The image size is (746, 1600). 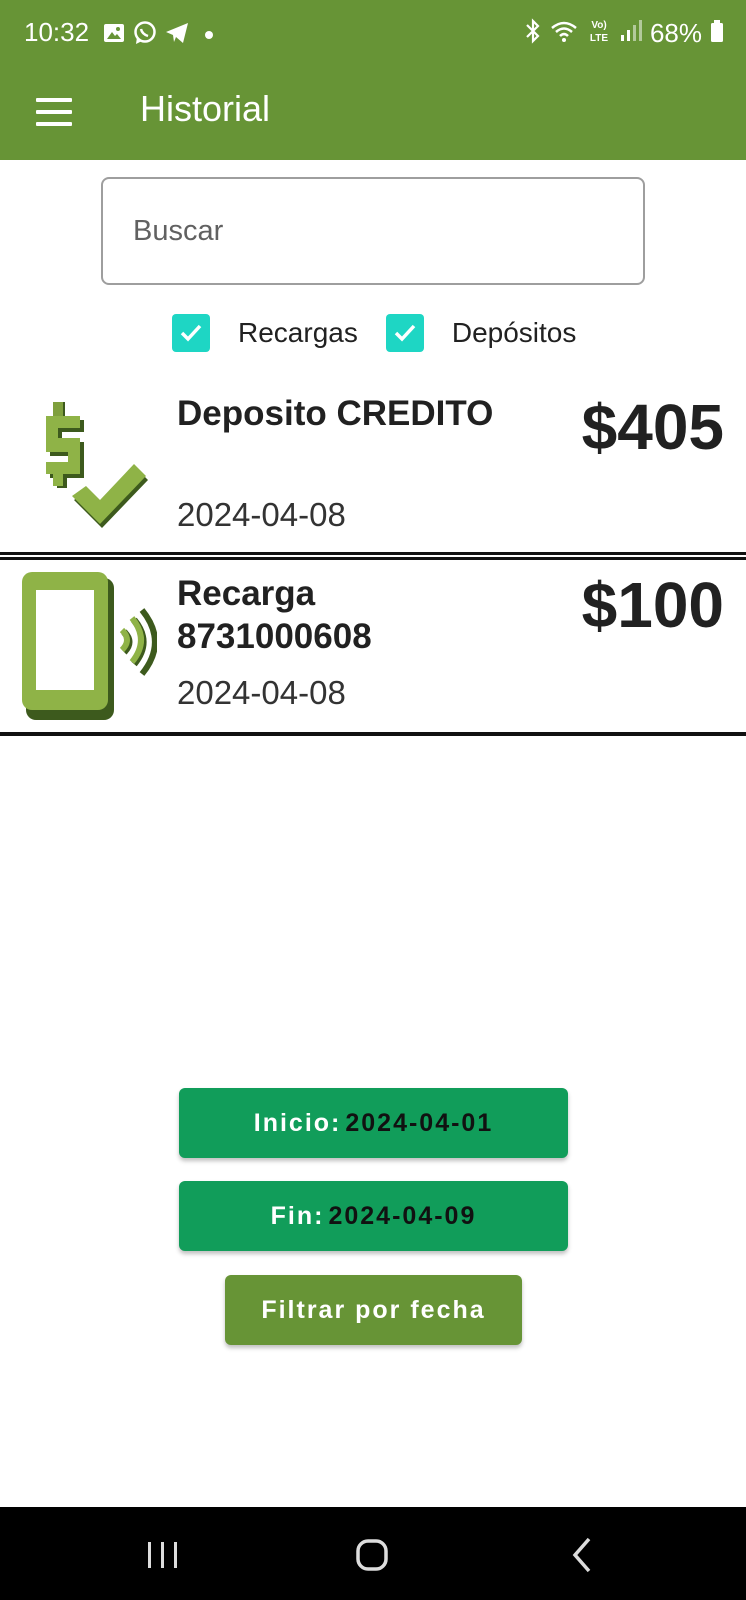 I want to click on recargas-checkbox, so click(x=191, y=333).